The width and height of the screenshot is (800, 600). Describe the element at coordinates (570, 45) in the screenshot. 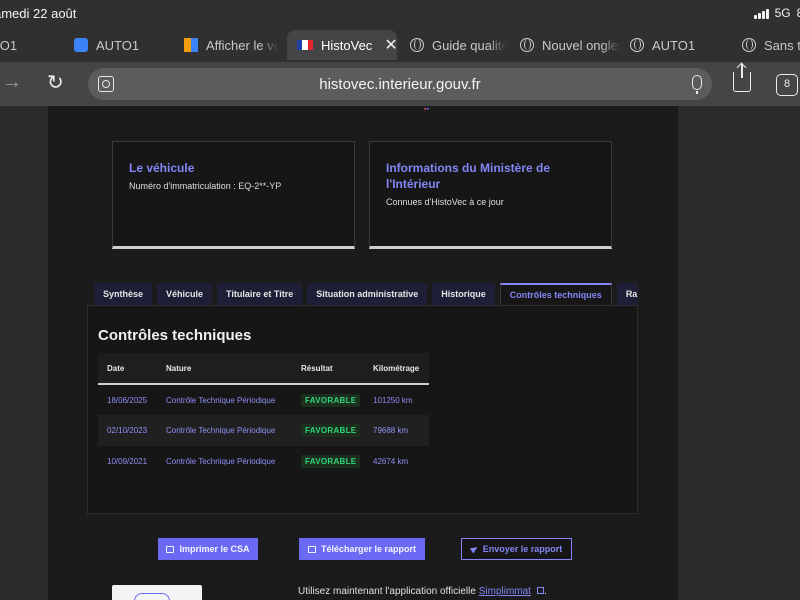

I see `browser-tab: Nouvel onglet` at that location.